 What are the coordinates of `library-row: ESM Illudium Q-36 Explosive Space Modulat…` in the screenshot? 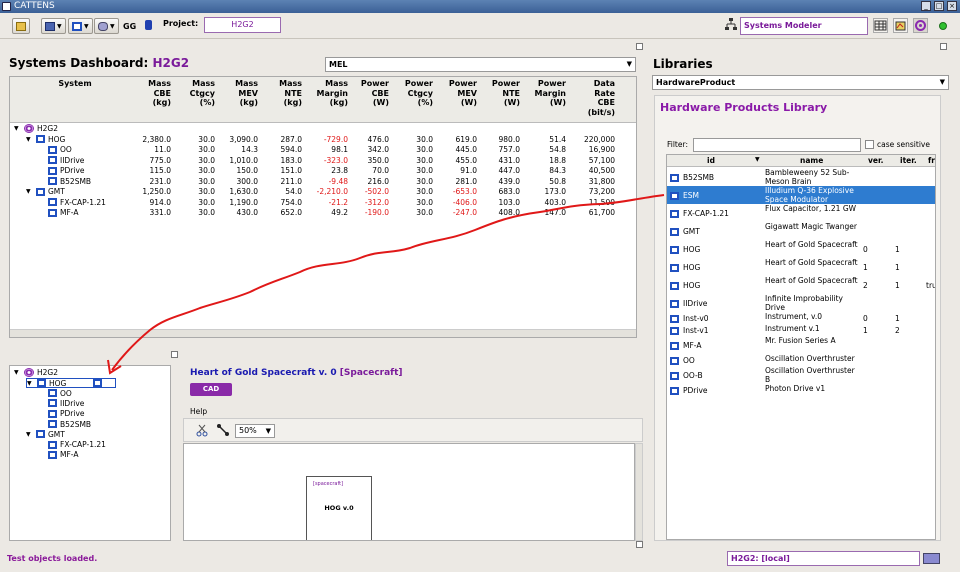 It's located at (801, 195).